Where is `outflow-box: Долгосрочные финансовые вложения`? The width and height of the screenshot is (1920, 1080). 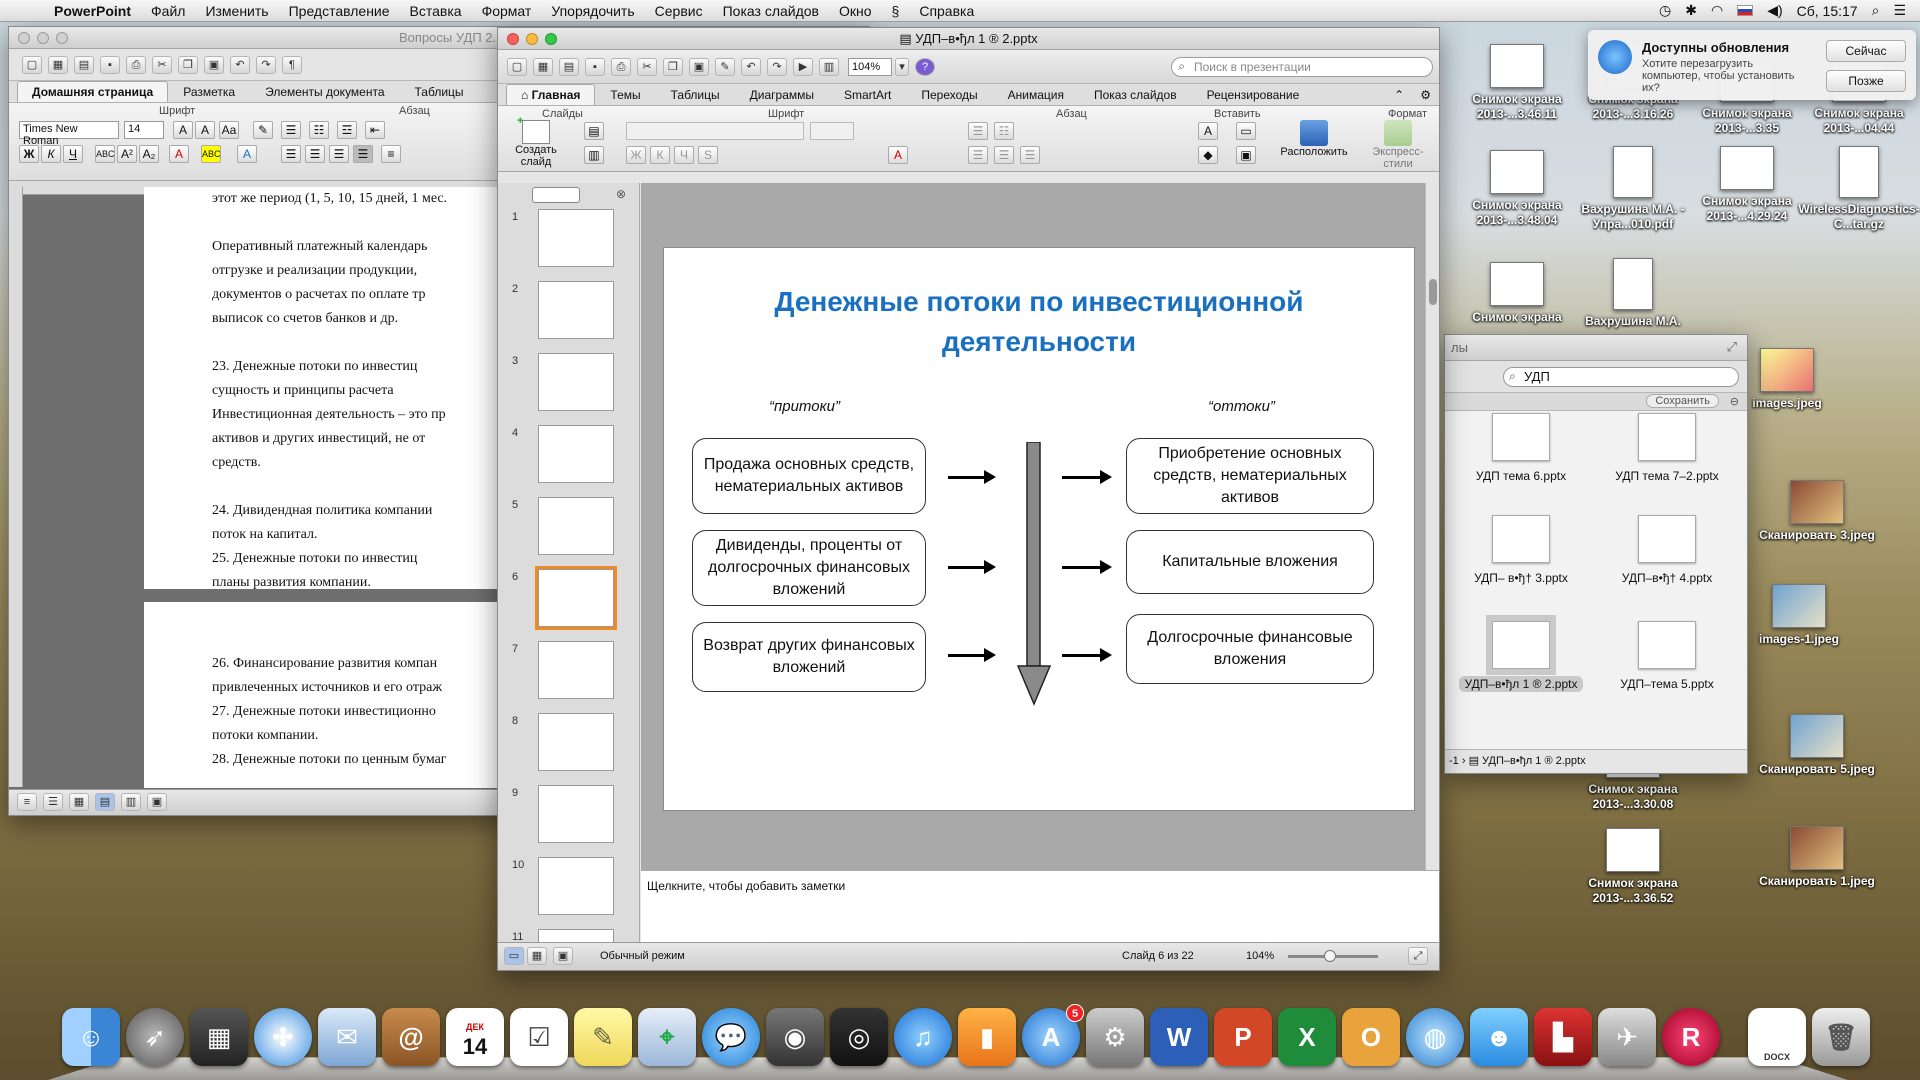
outflow-box: Долгосрочные финансовые вложения is located at coordinates (1250, 649).